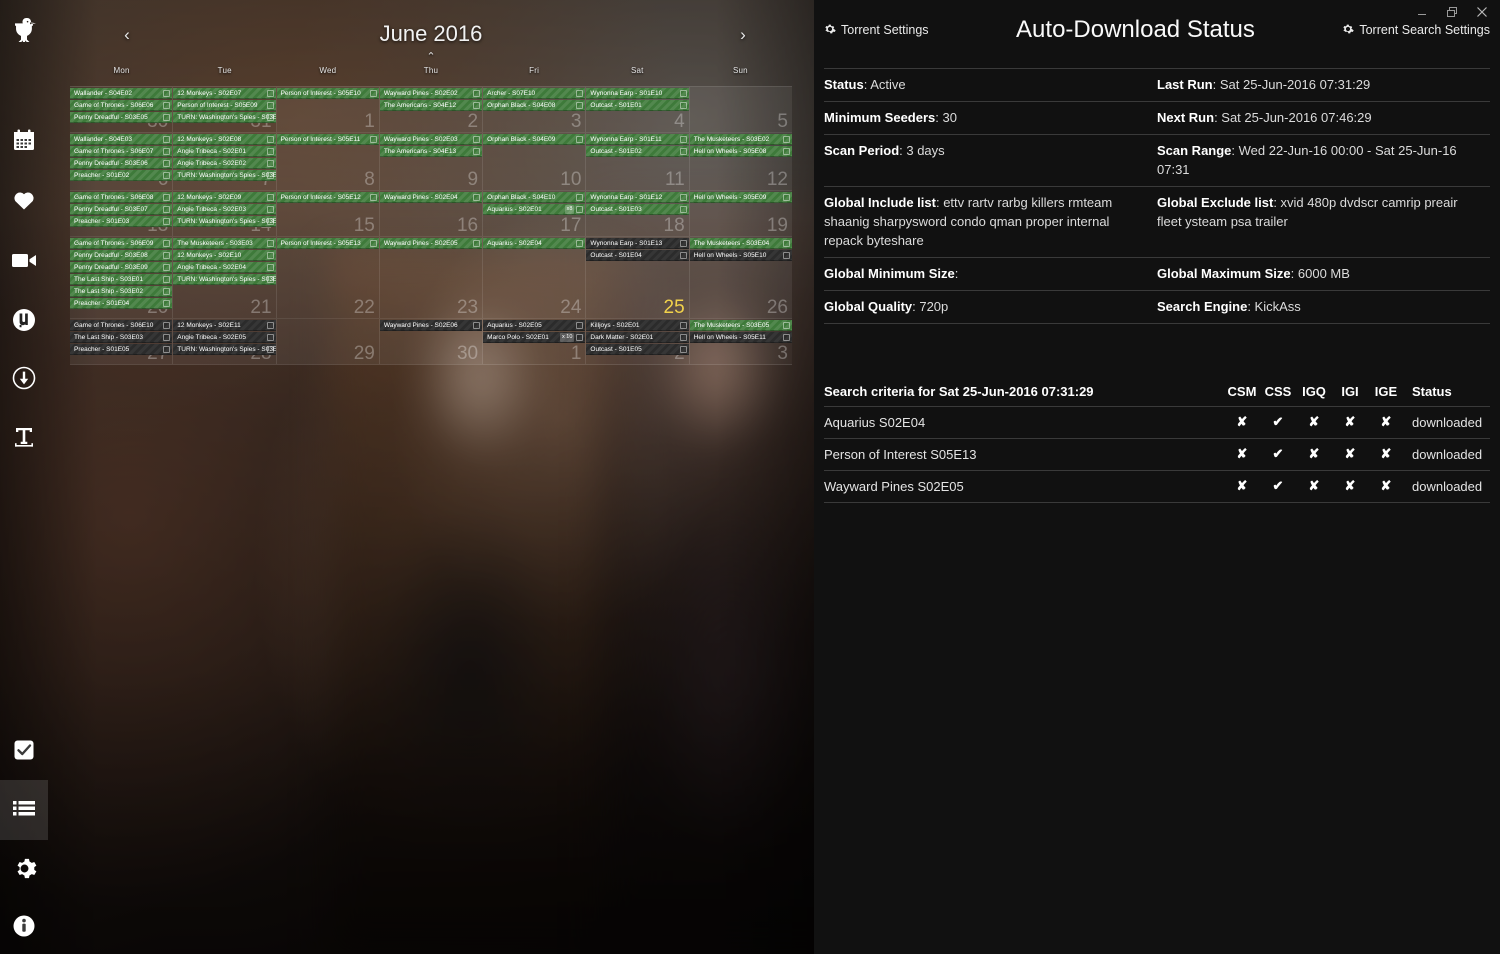  Describe the element at coordinates (224, 267) in the screenshot. I see `calendar-episode: Angie Tribeca - S02E04` at that location.